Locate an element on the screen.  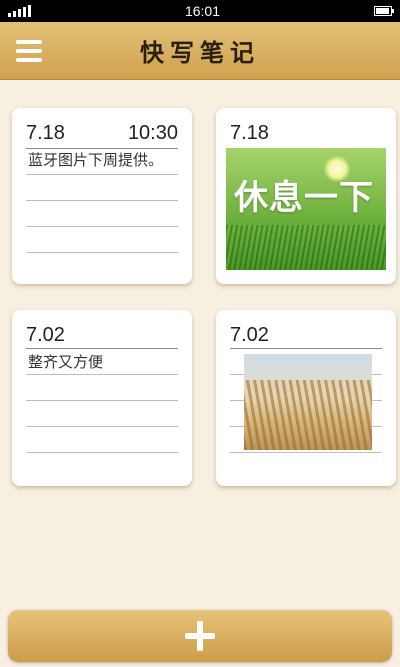
status-bar: 16:01 is located at coordinates (200, 11).